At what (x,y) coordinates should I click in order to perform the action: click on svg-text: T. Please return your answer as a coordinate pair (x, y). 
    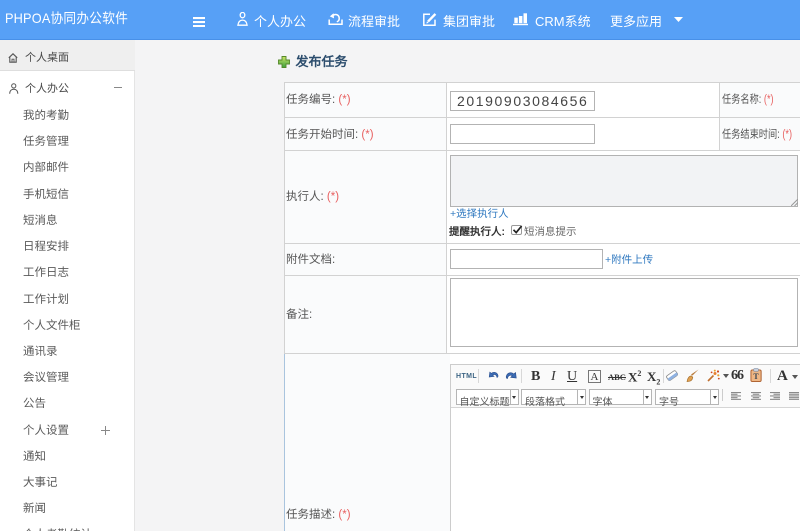
    Looking at the image, I should click on (756, 376).